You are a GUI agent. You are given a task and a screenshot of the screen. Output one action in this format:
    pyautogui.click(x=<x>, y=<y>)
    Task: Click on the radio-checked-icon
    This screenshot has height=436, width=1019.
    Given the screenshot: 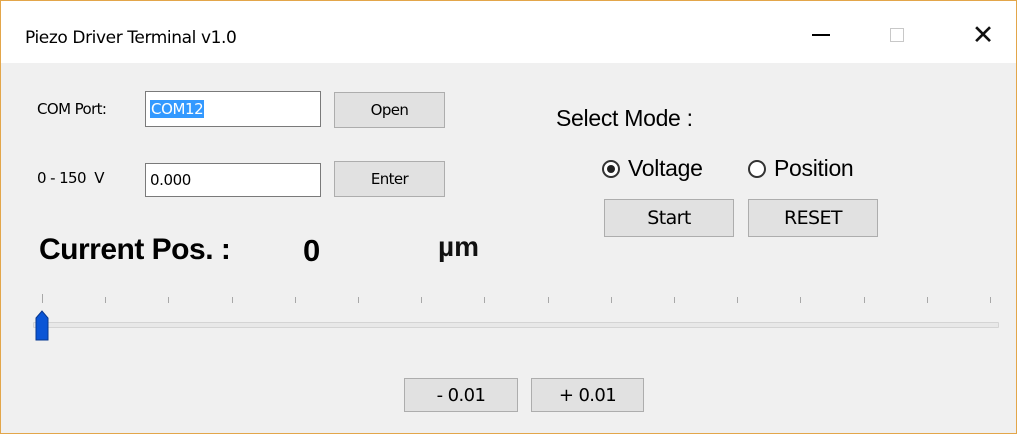 What is the action you would take?
    pyautogui.click(x=611, y=168)
    